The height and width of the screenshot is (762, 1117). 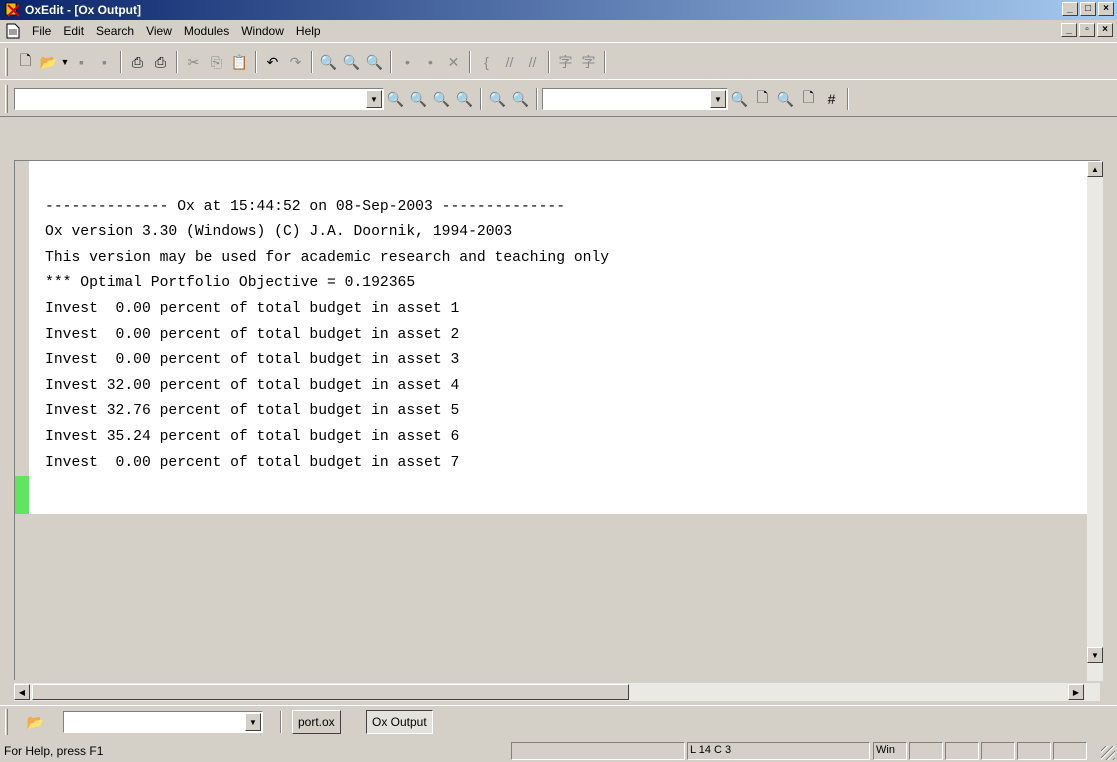 What do you see at coordinates (25, 62) in the screenshot?
I see `new-file-icon: 🗋` at bounding box center [25, 62].